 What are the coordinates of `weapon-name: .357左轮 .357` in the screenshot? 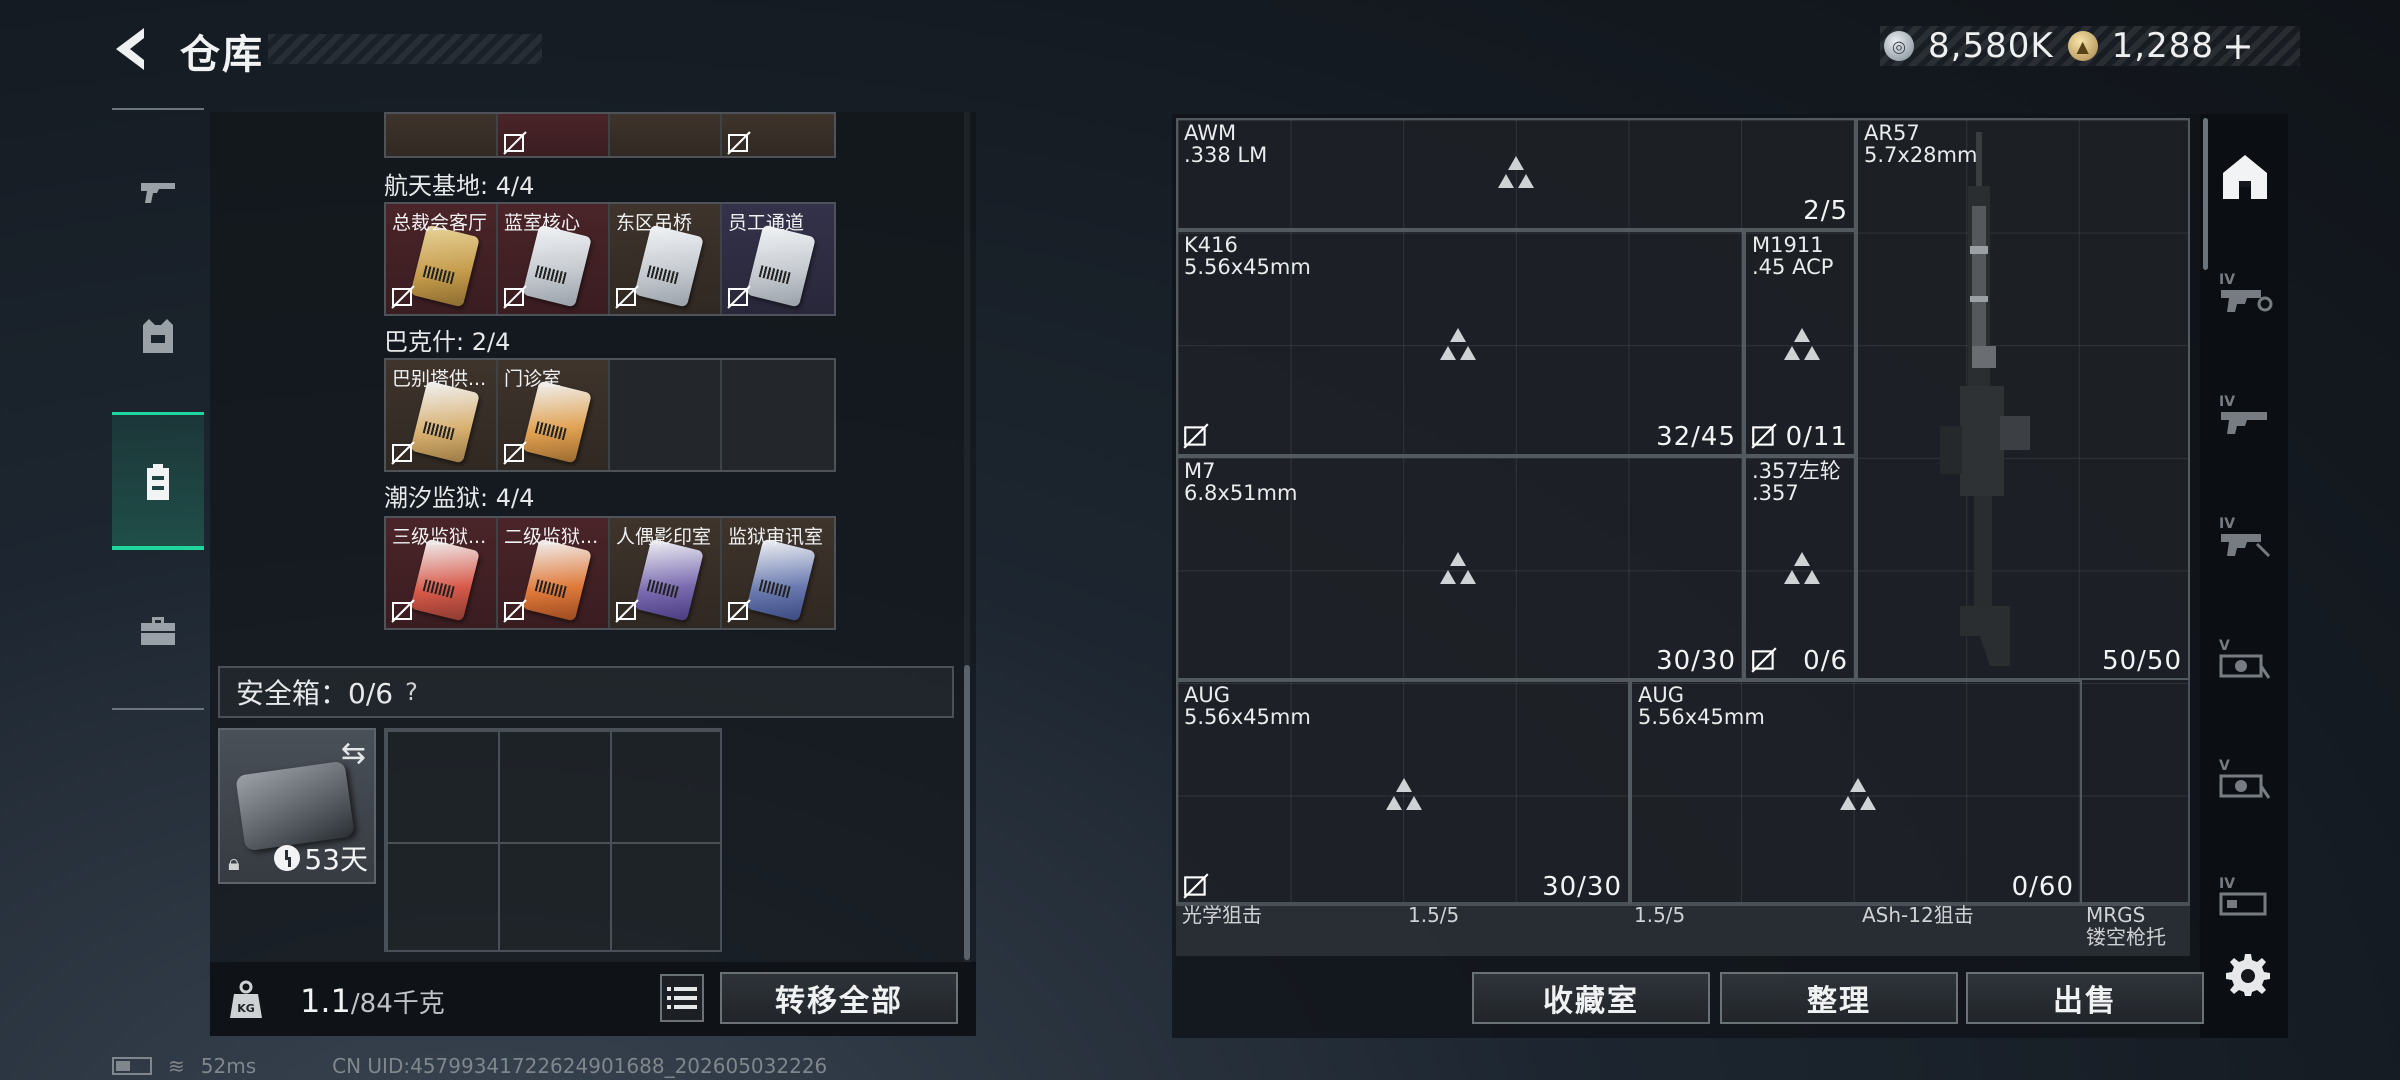 It's located at (1796, 482).